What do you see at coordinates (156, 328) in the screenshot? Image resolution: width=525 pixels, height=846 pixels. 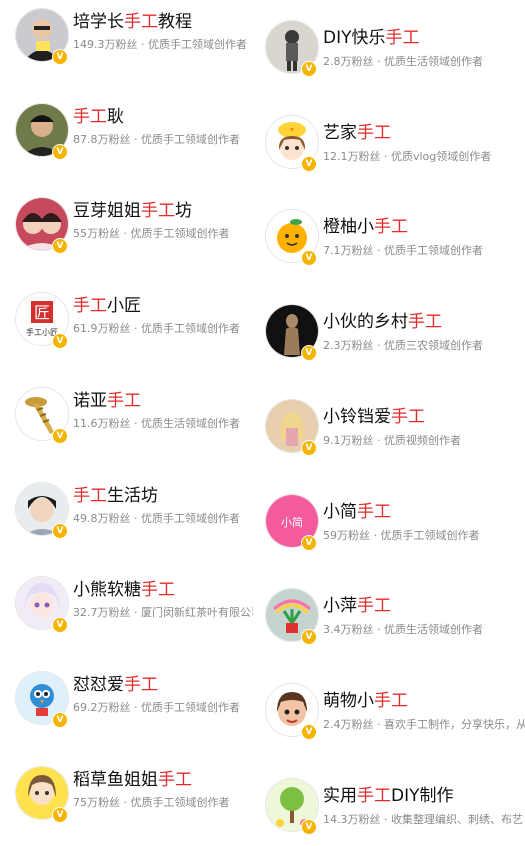 I see `creator-stats: 61.9万粉丝 · 优质手工领域创作者` at bounding box center [156, 328].